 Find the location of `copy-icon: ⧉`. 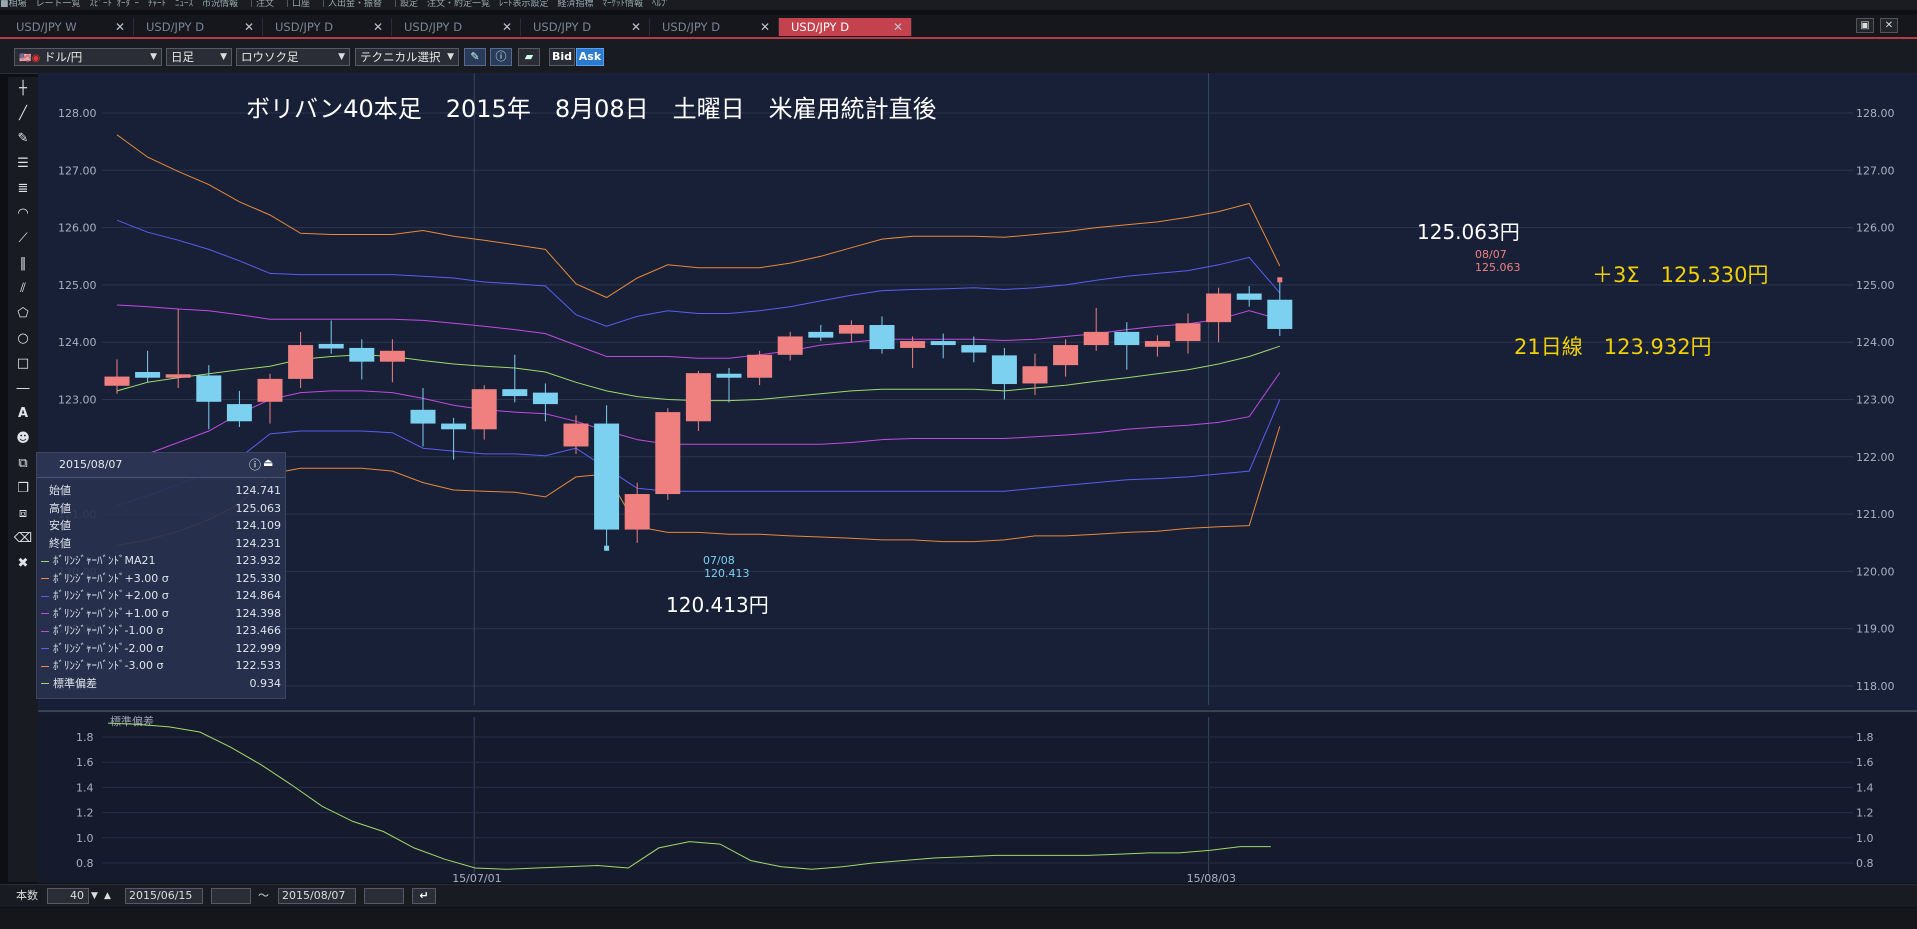

copy-icon: ⧉ is located at coordinates (23, 464).